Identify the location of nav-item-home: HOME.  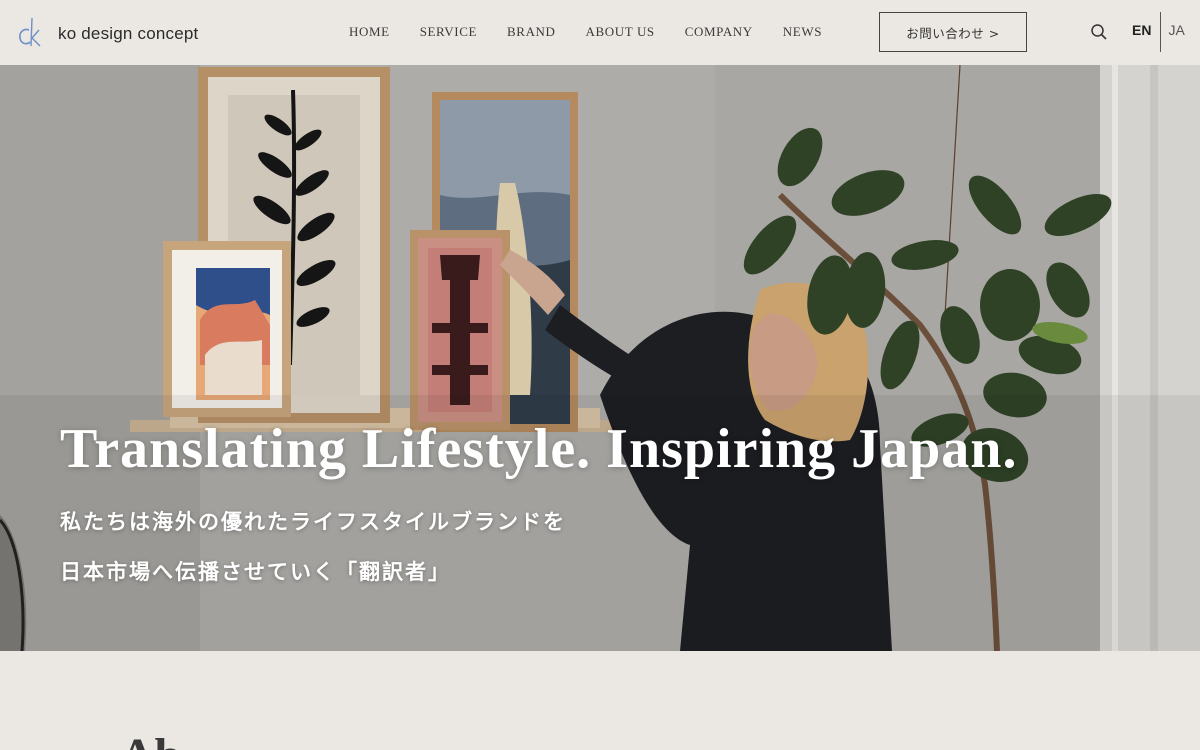
(369, 32).